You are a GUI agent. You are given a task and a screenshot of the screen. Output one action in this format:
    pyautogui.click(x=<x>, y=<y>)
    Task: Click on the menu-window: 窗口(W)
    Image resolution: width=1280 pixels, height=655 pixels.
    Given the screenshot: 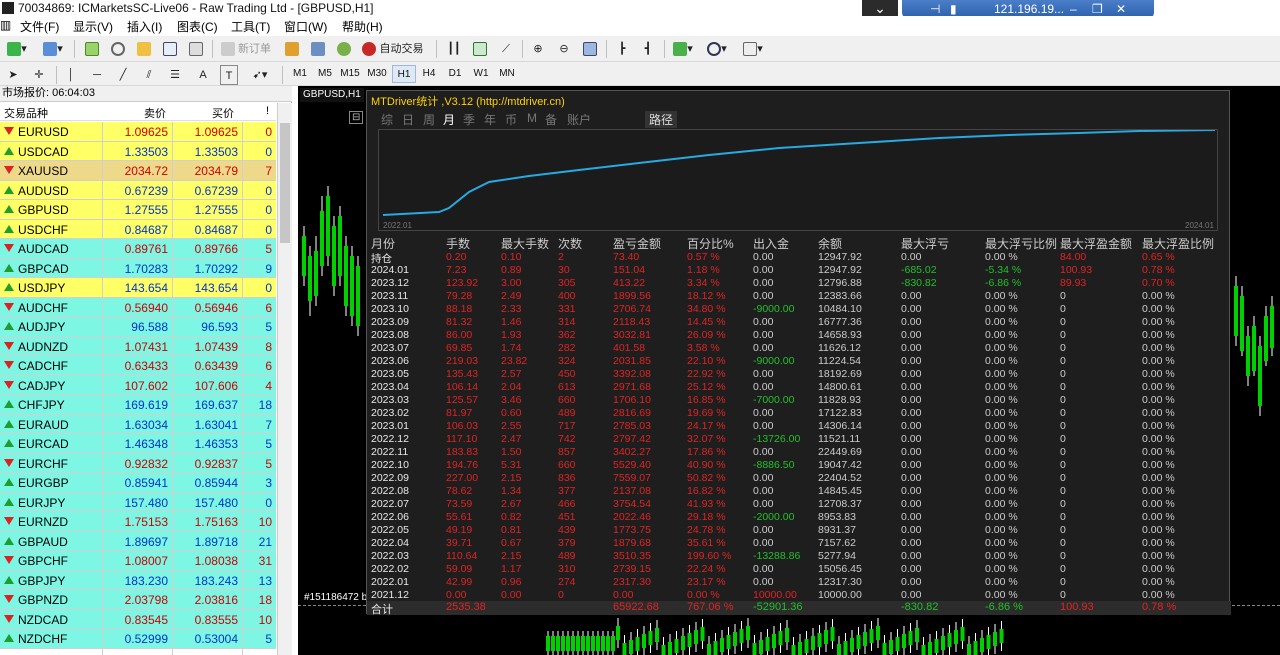 What is the action you would take?
    pyautogui.click(x=305, y=26)
    